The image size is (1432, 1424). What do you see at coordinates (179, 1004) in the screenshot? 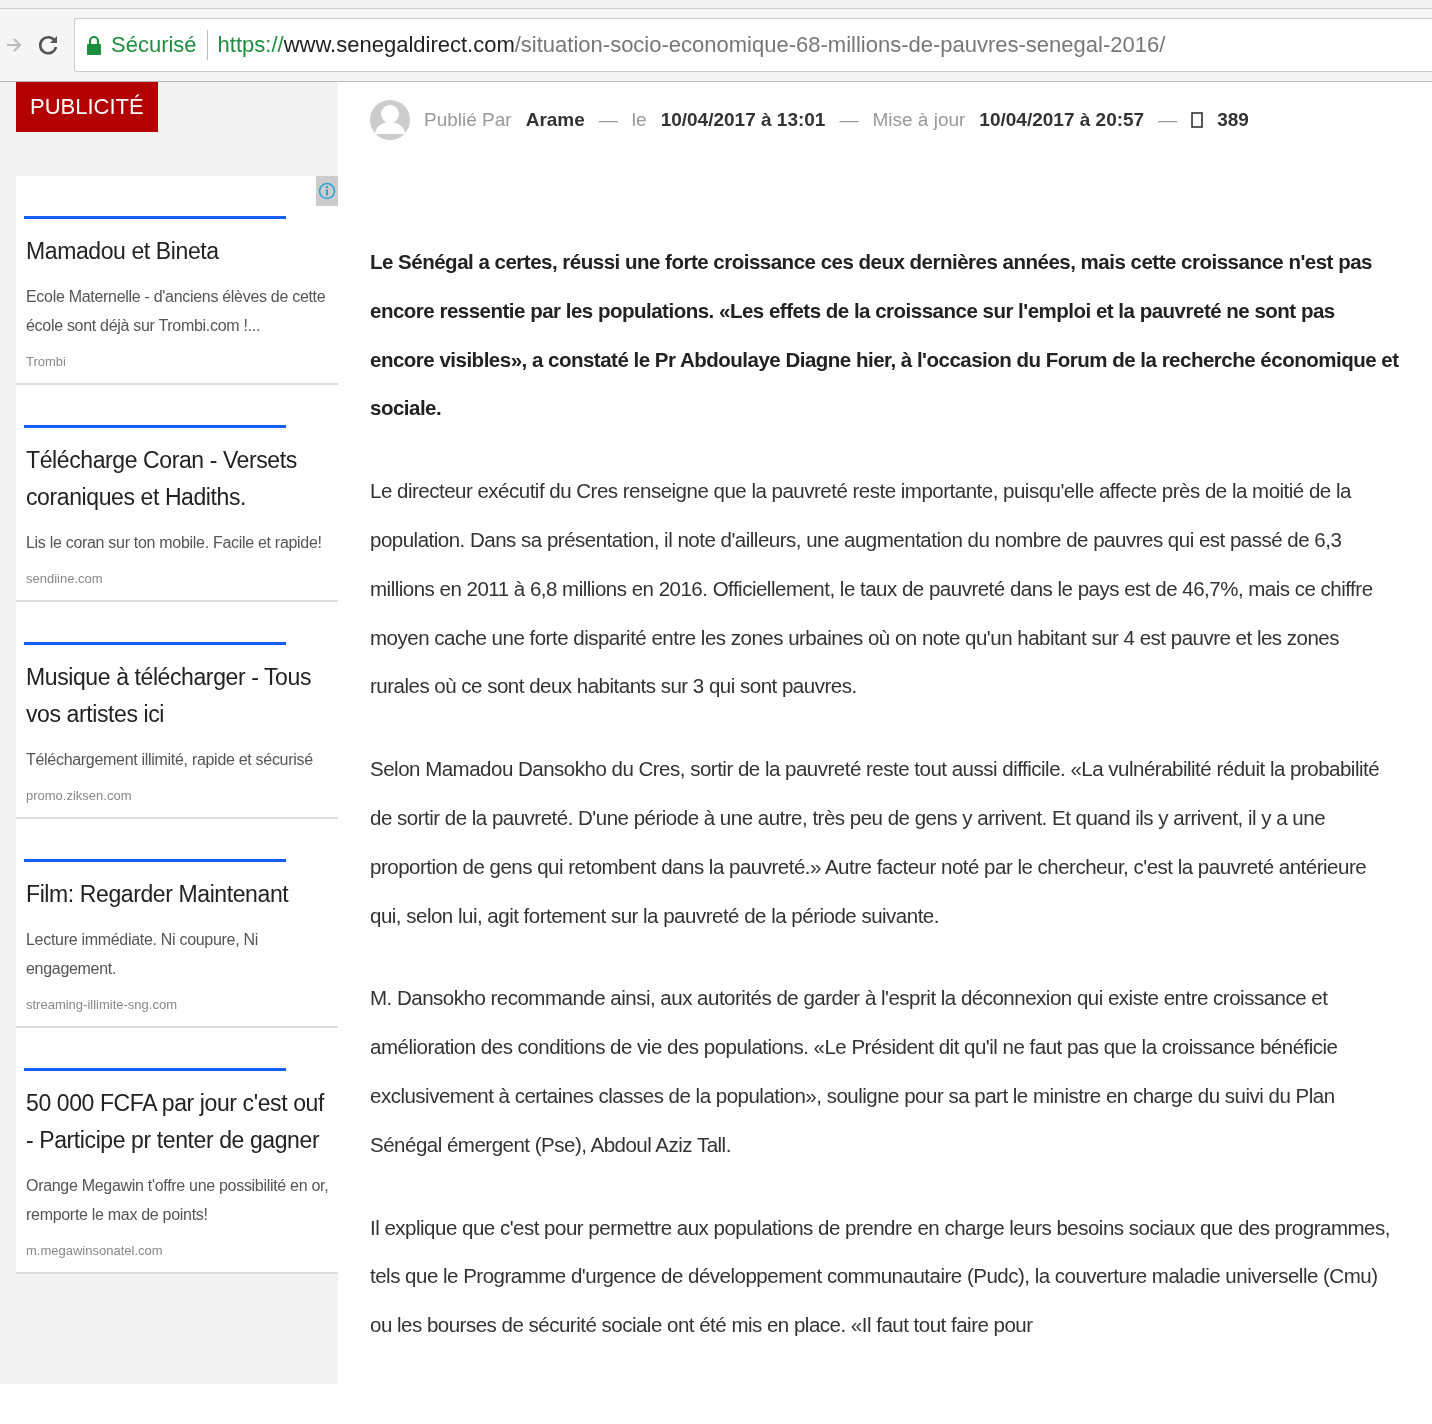
I see `ad-source: streaming-illimite-sng.com` at bounding box center [179, 1004].